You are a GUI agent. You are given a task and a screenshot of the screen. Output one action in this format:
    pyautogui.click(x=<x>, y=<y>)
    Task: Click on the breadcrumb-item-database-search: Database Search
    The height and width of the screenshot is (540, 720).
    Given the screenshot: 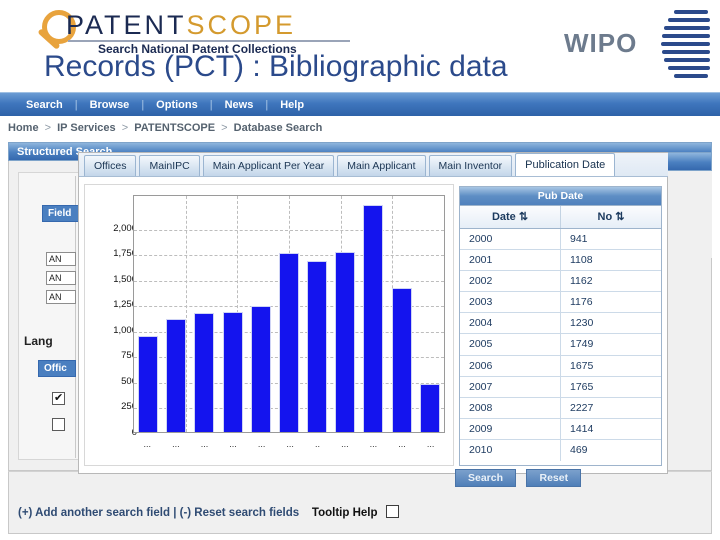 What is the action you would take?
    pyautogui.click(x=278, y=128)
    